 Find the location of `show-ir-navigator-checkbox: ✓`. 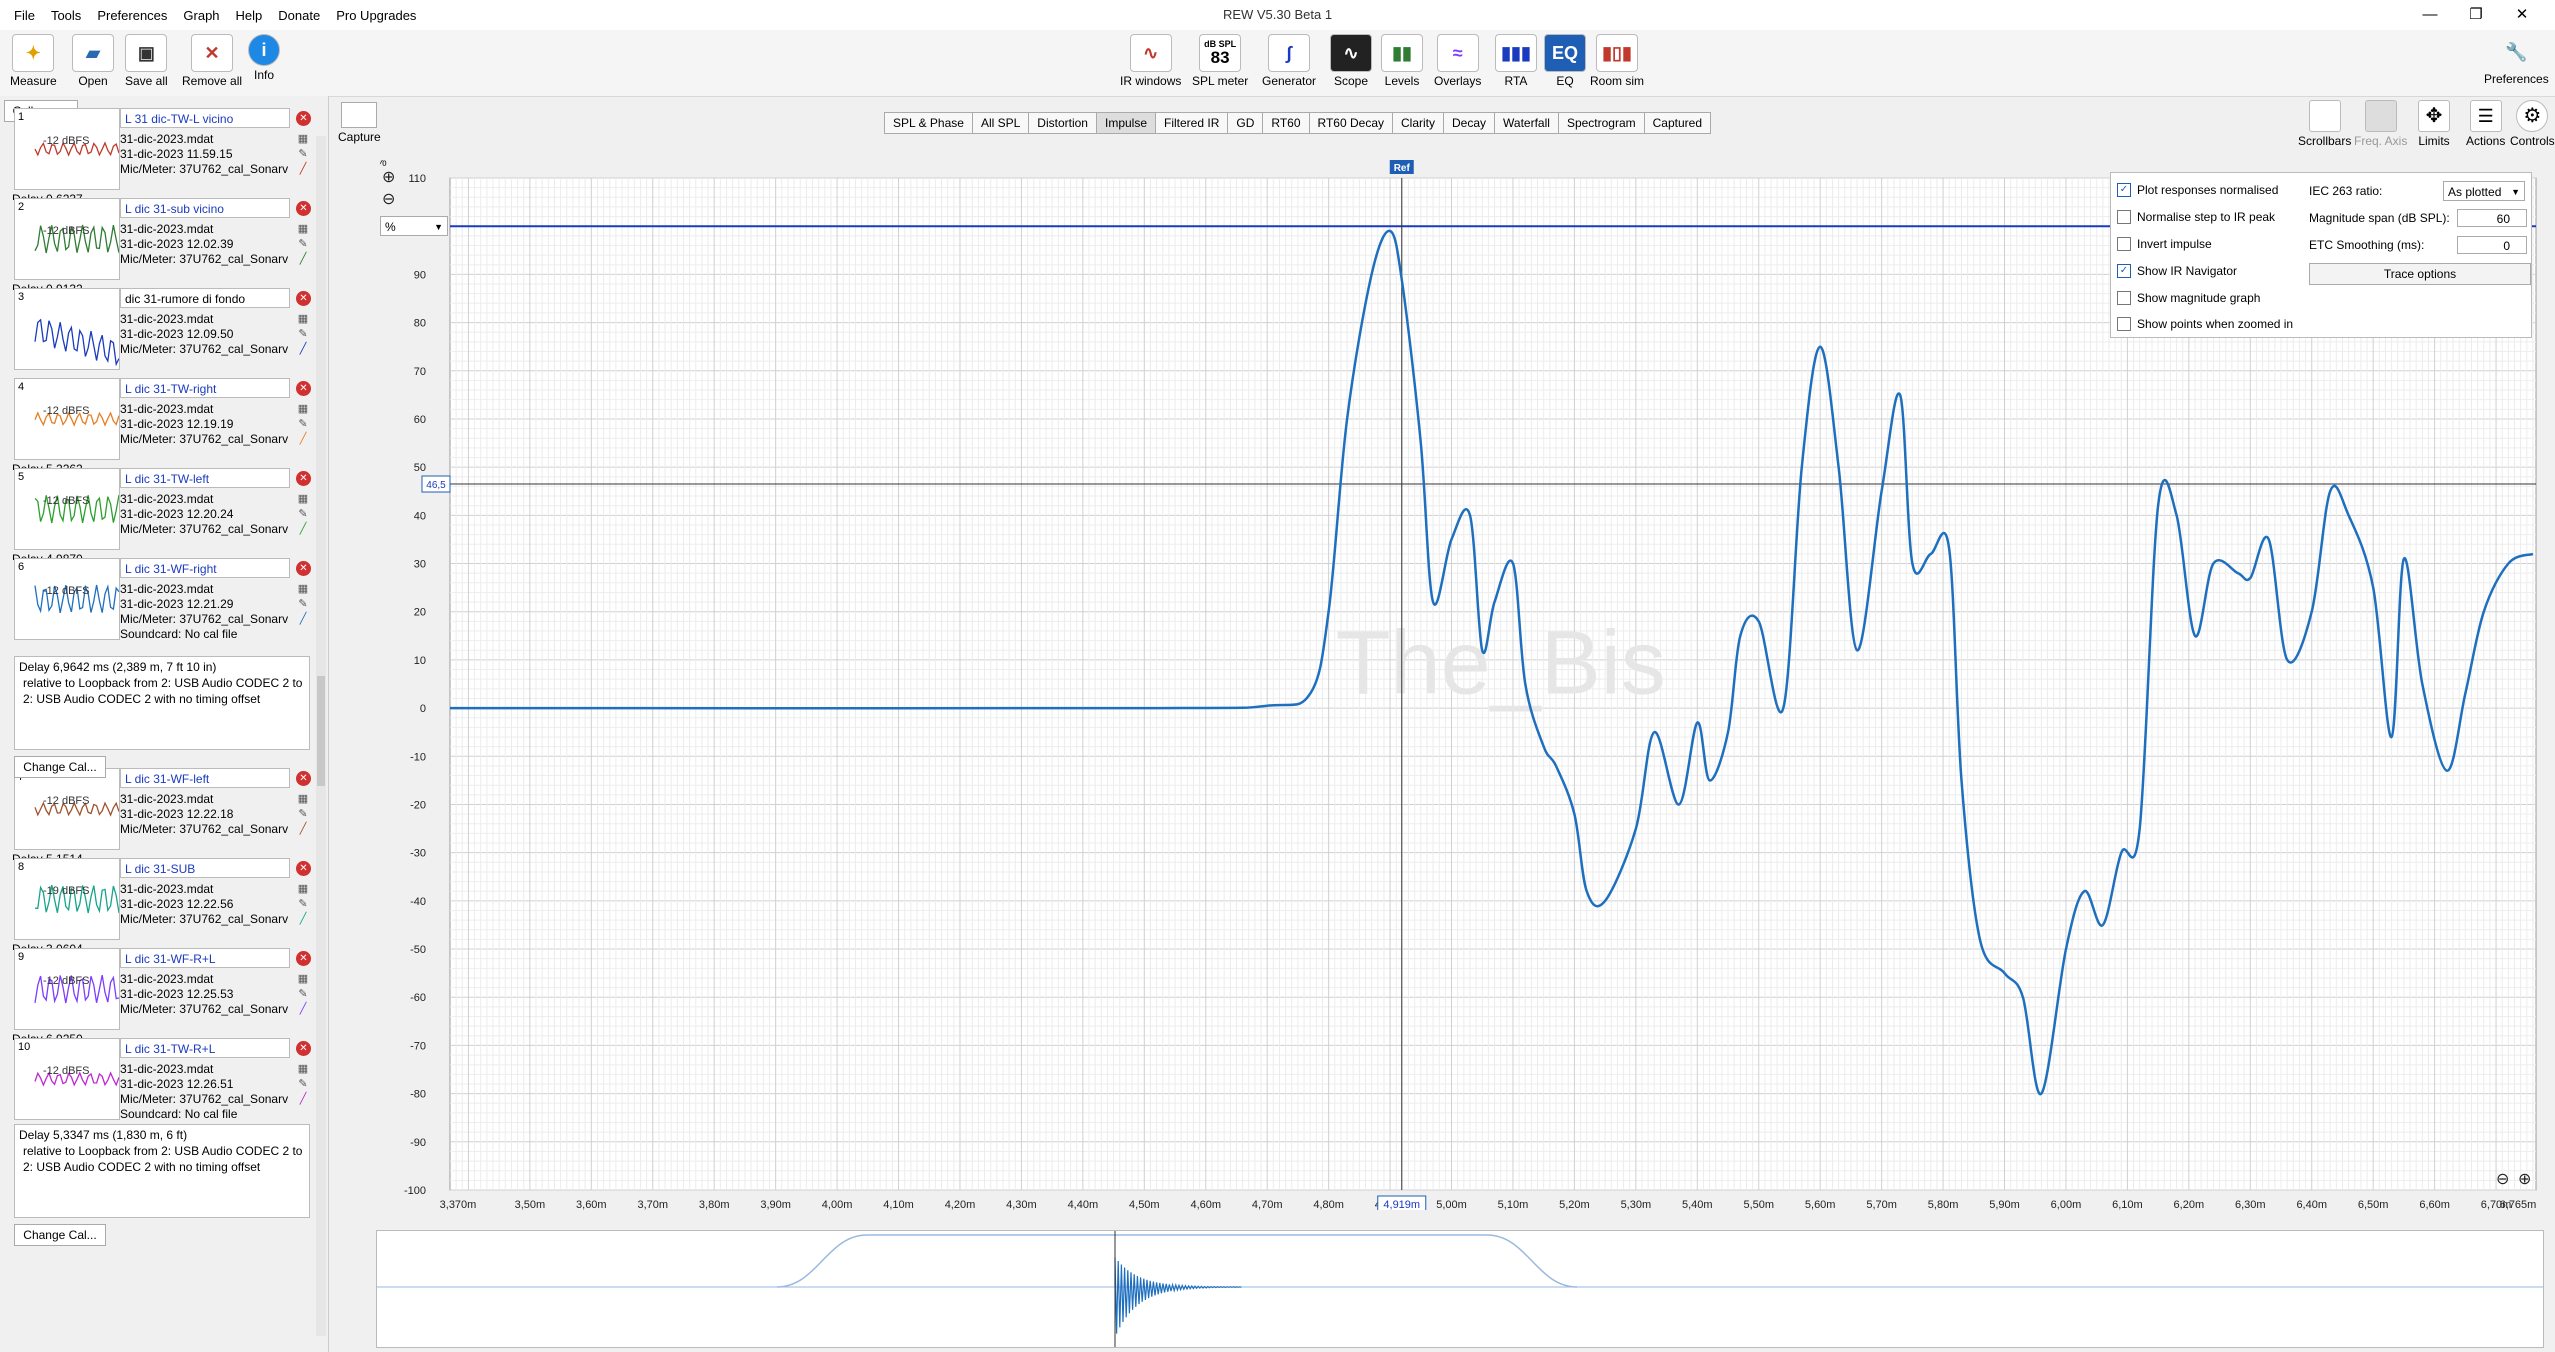

show-ir-navigator-checkbox: ✓ is located at coordinates (2124, 271).